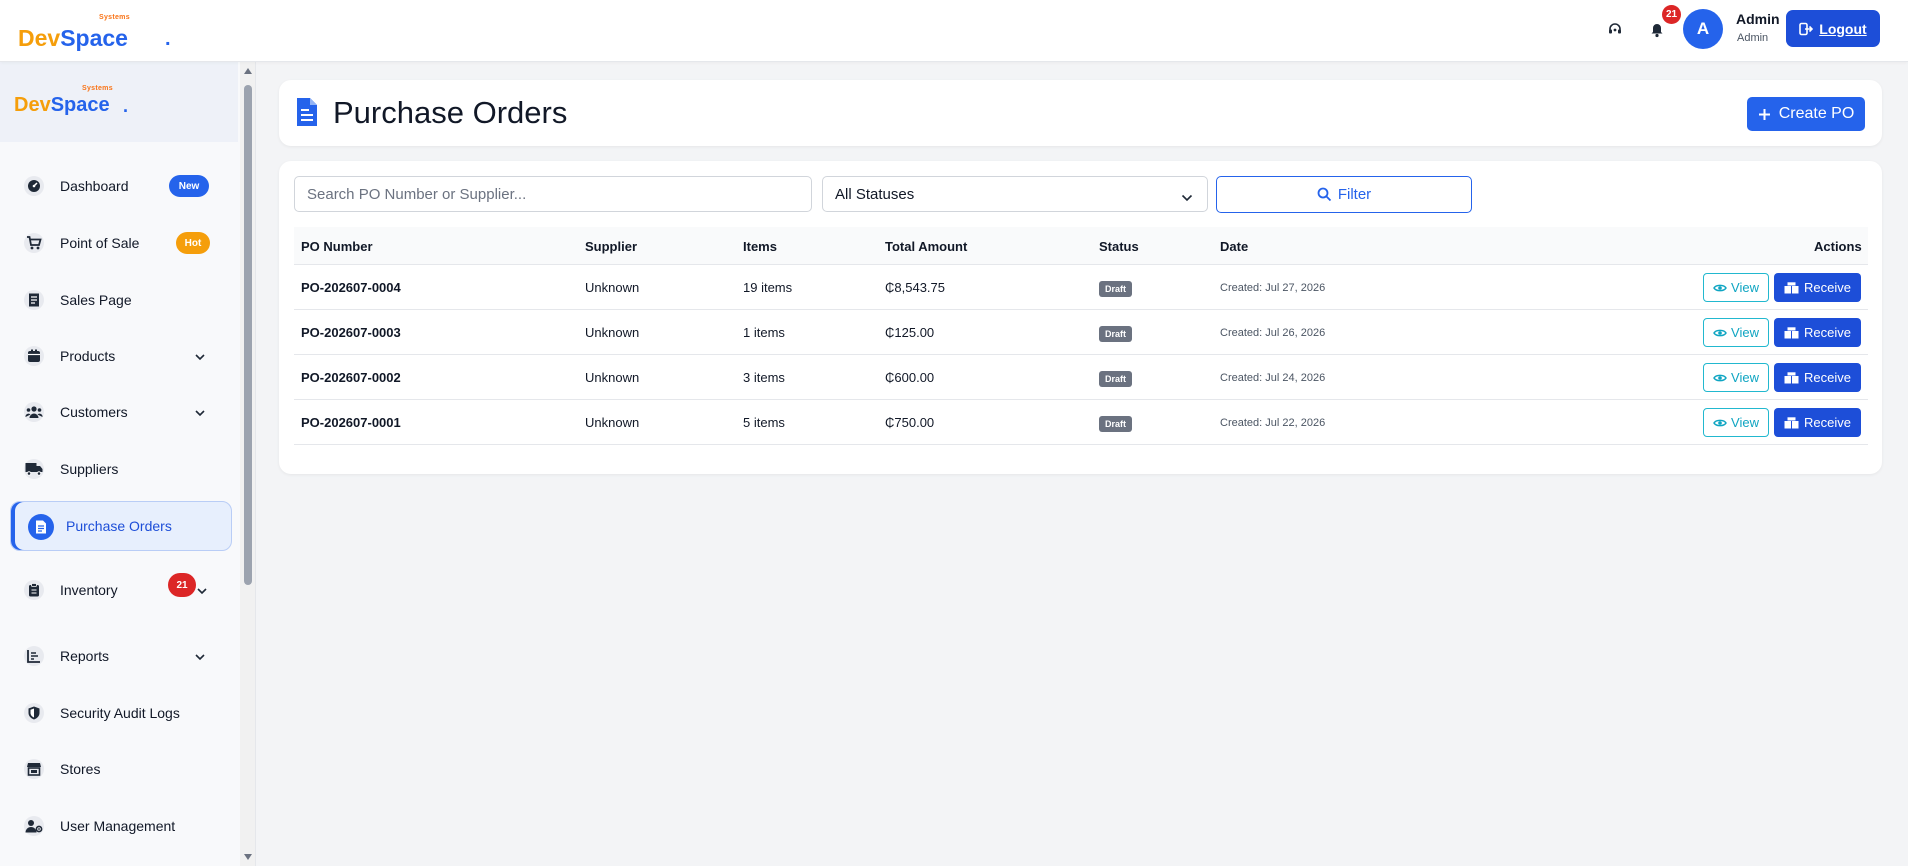 The image size is (1908, 866). Describe the element at coordinates (768, 287) in the screenshot. I see `item-count: 19 items` at that location.